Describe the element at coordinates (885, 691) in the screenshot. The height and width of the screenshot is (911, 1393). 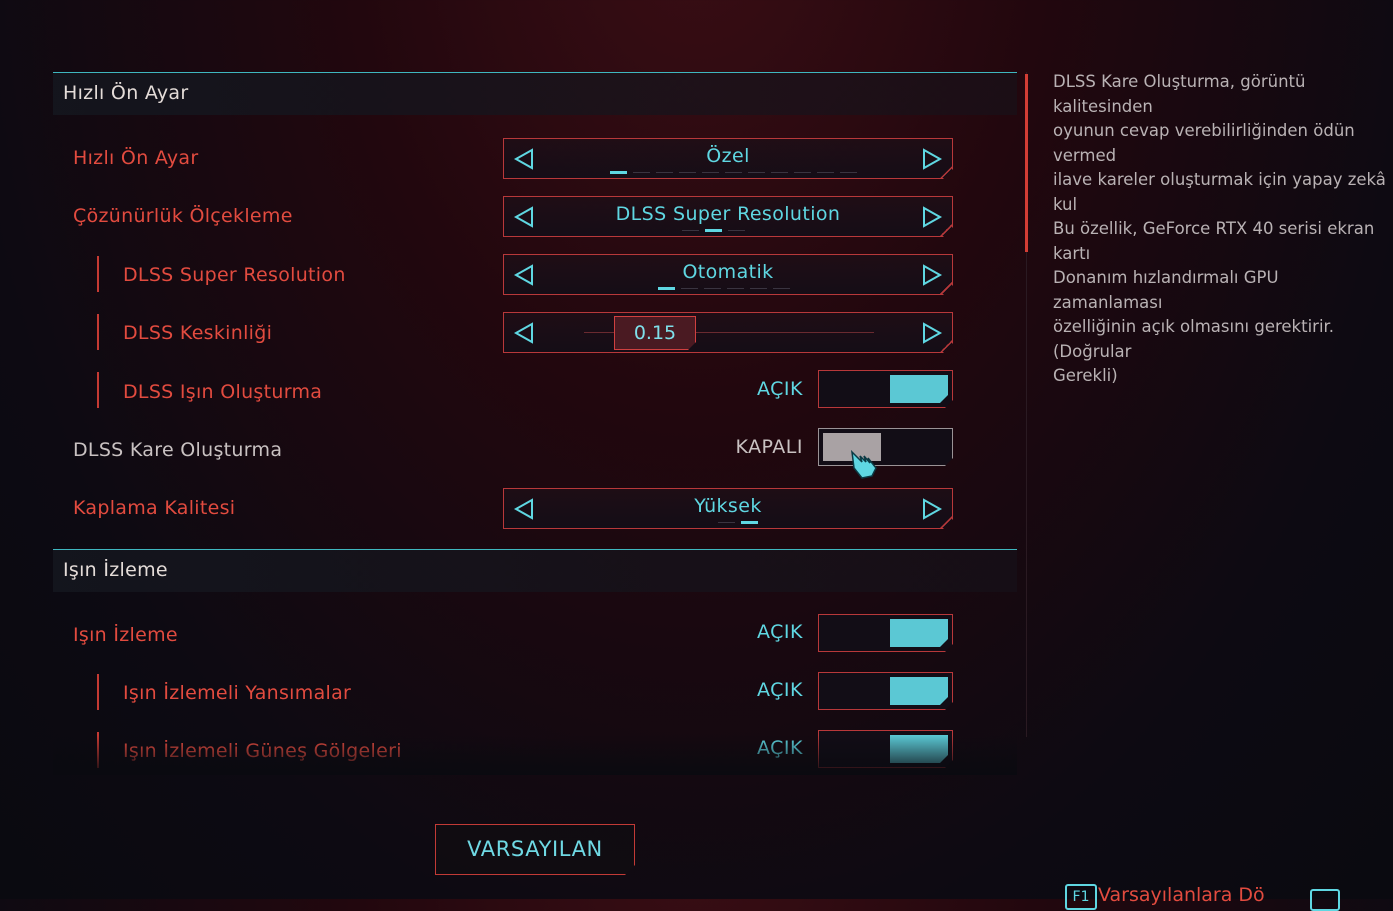
I see `rt-reflections-toggle` at that location.